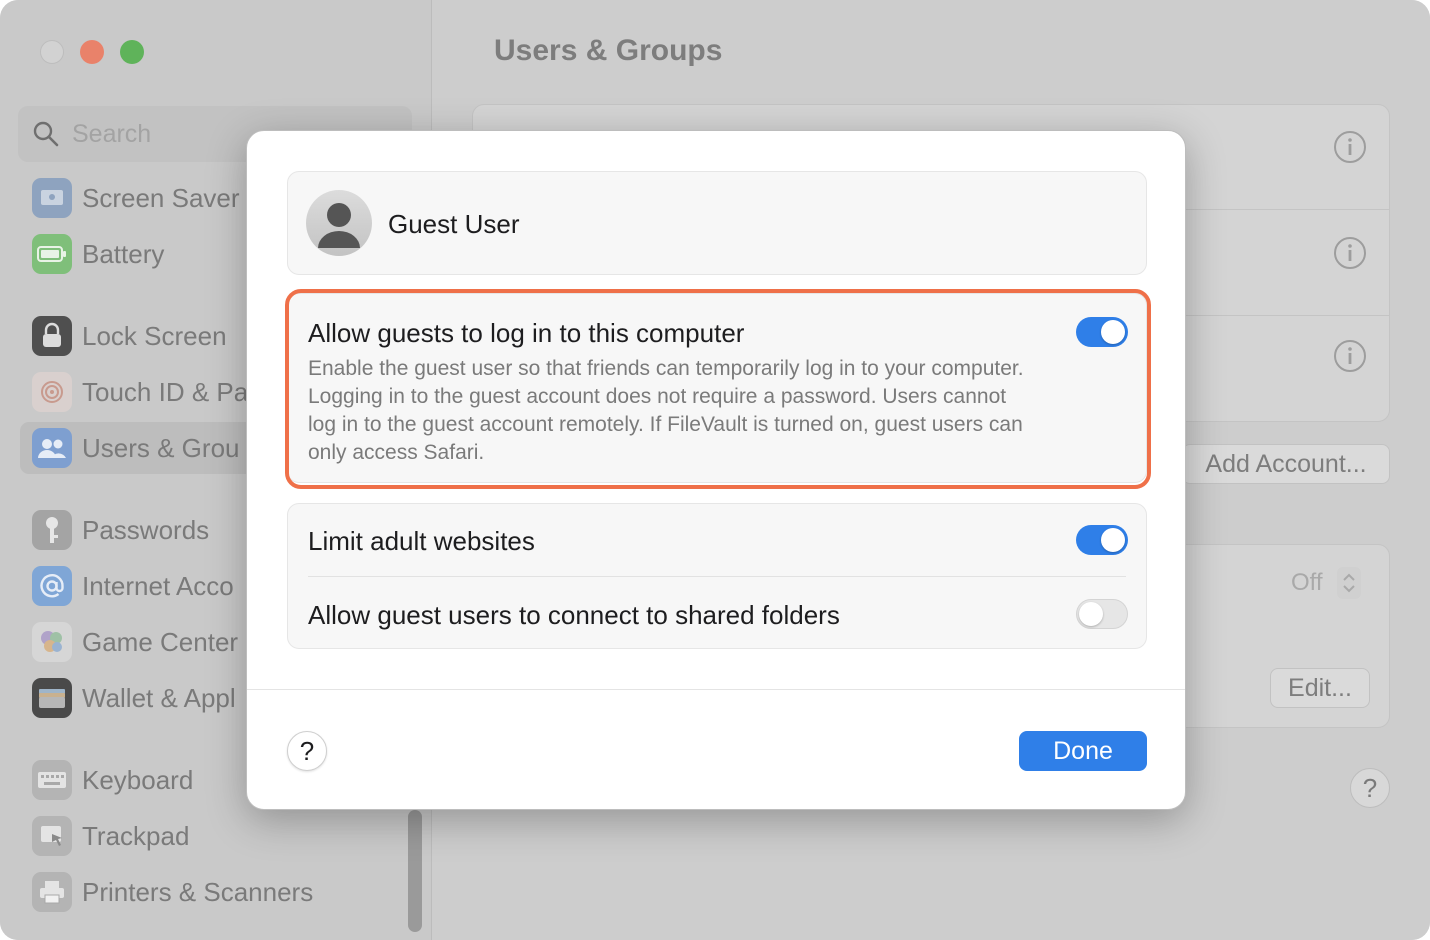  What do you see at coordinates (161, 198) in the screenshot?
I see `sidebar-item-label: Screen Saver` at bounding box center [161, 198].